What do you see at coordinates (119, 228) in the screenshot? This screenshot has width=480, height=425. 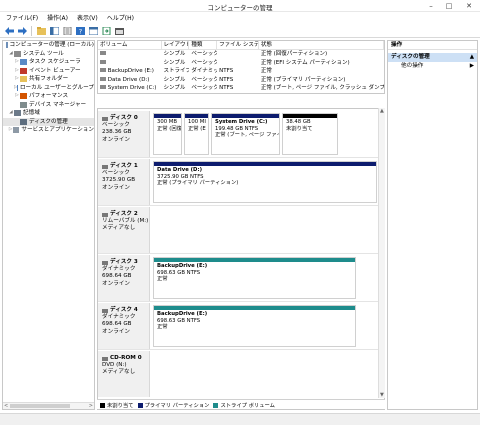 I see `disk-status: メディアなし` at bounding box center [119, 228].